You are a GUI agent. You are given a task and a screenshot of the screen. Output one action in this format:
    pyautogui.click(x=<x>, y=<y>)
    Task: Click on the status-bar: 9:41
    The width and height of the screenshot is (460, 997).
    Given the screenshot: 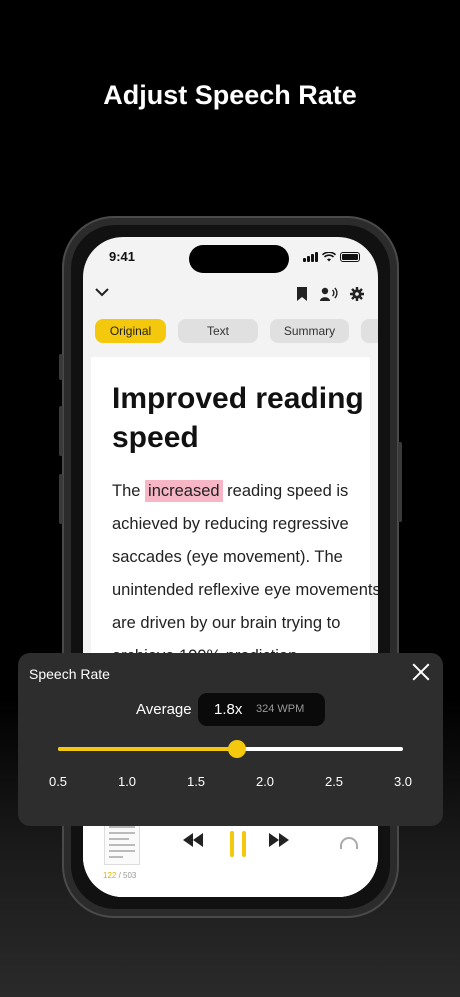 What is the action you would take?
    pyautogui.click(x=234, y=259)
    